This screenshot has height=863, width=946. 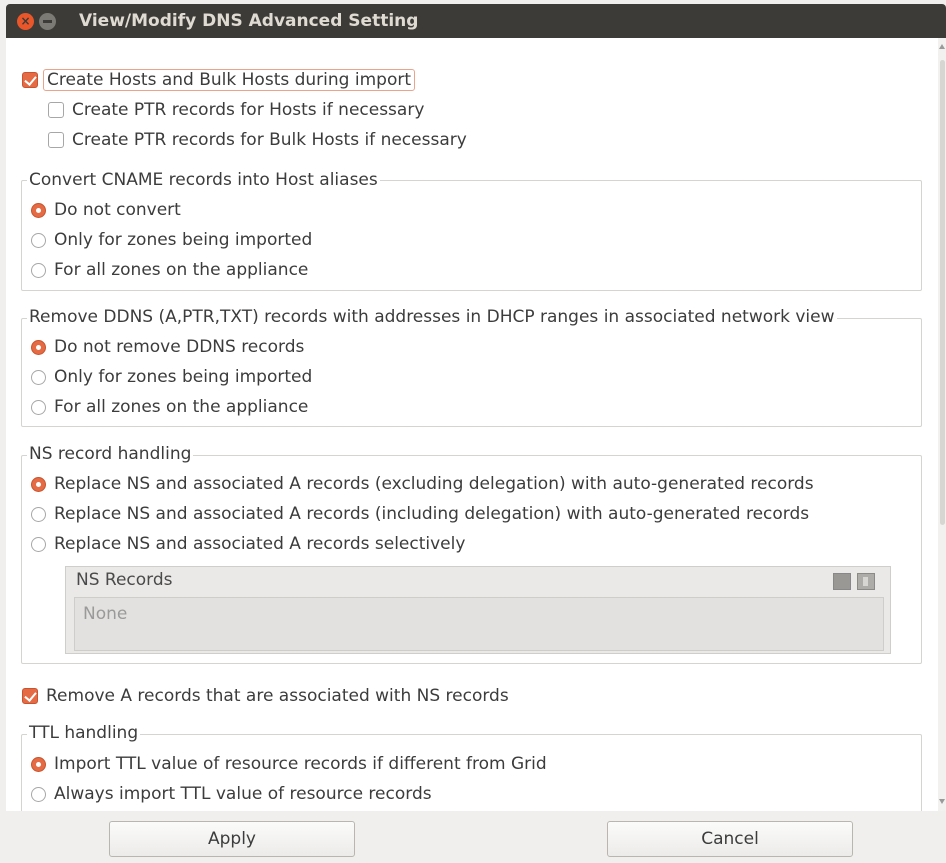 I want to click on cname-option-2: For all zones on the appliance, so click(x=169, y=270).